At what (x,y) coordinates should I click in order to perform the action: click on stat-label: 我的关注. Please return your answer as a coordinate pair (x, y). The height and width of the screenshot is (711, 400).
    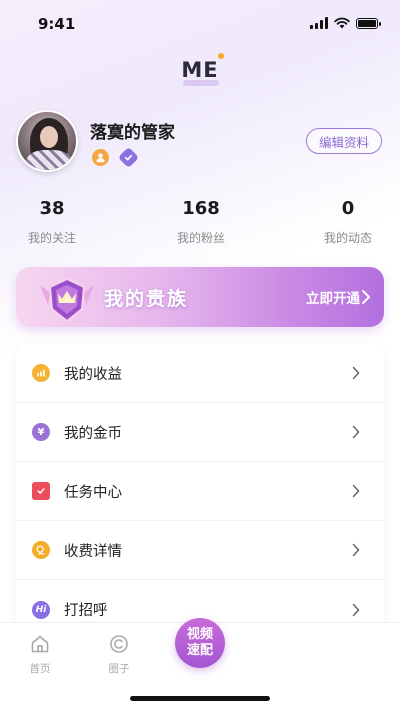
    Looking at the image, I should click on (51, 238).